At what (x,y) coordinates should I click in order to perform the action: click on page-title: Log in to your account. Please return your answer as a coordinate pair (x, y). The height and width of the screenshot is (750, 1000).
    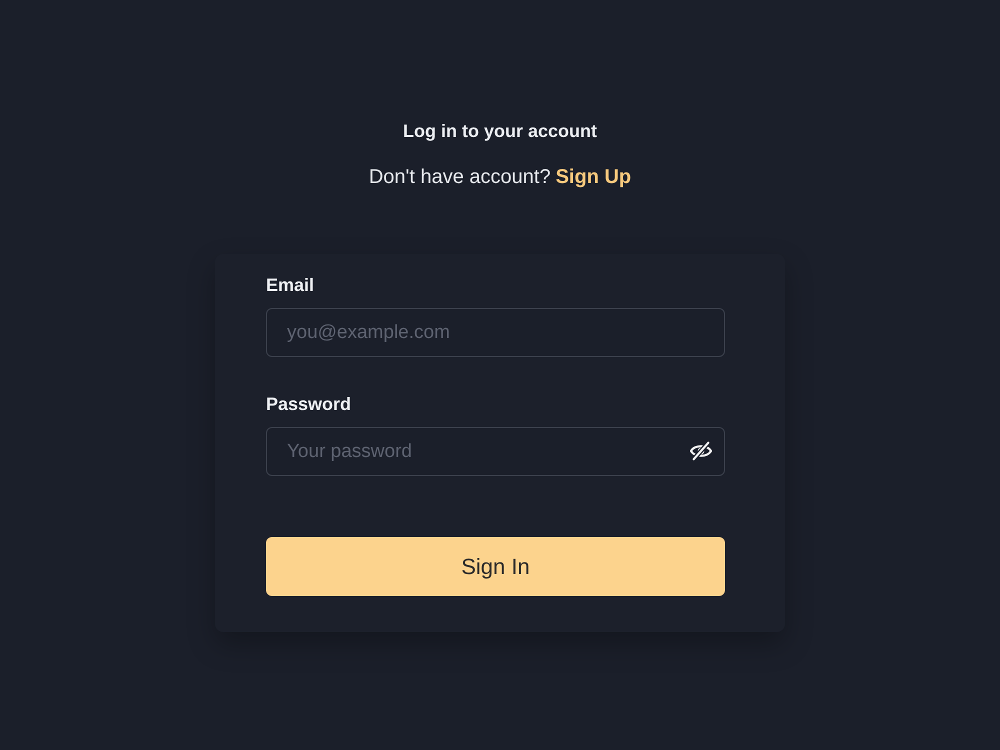
    Looking at the image, I should click on (500, 131).